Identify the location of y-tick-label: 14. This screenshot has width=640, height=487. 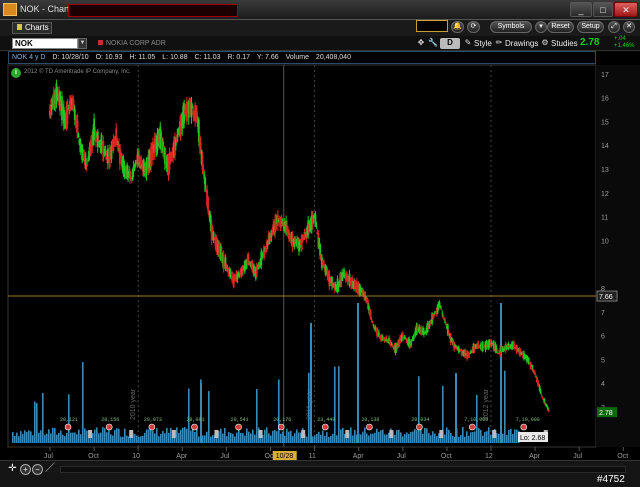
(605, 146).